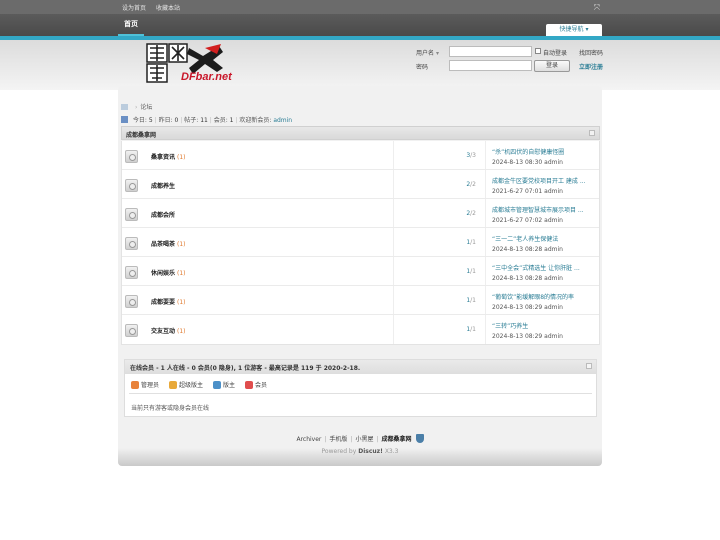 The image size is (720, 540). What do you see at coordinates (186, 385) in the screenshot?
I see `legend-item: 超级版主` at bounding box center [186, 385].